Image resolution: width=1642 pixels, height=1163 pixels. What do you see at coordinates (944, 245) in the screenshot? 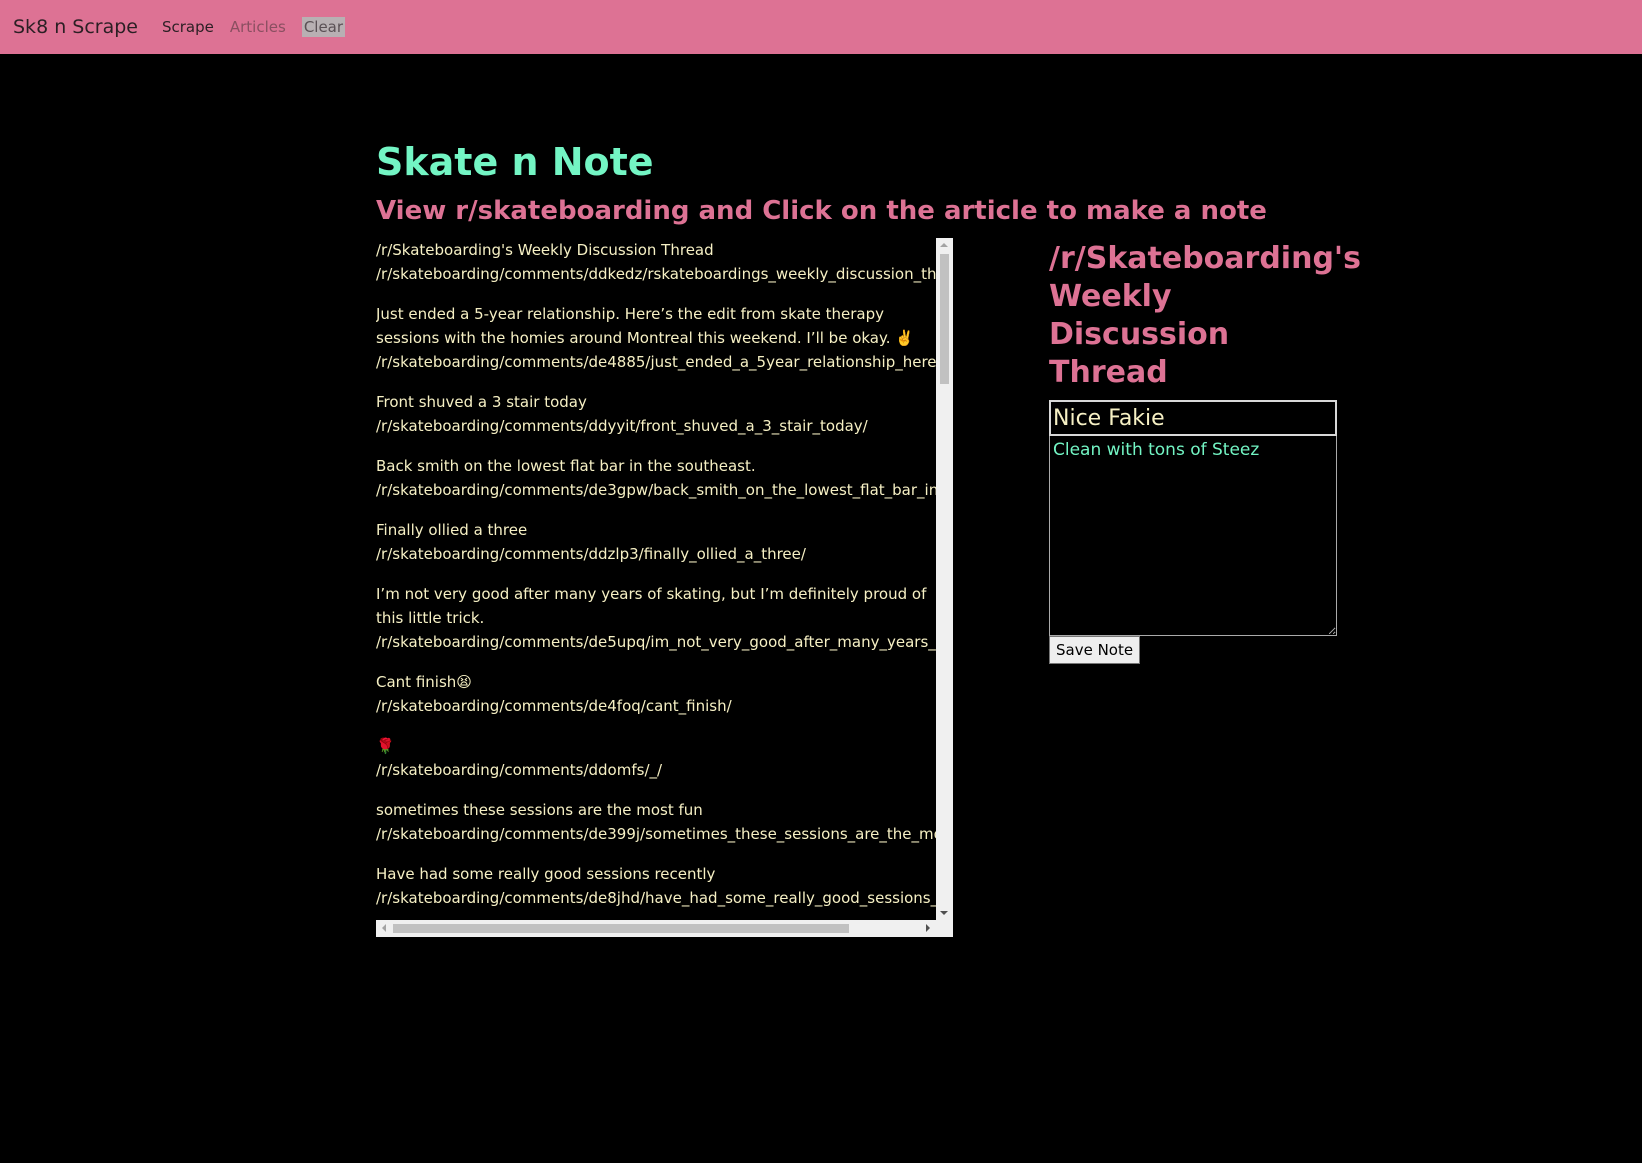
I see `scroll-up-arrow-icon` at bounding box center [944, 245].